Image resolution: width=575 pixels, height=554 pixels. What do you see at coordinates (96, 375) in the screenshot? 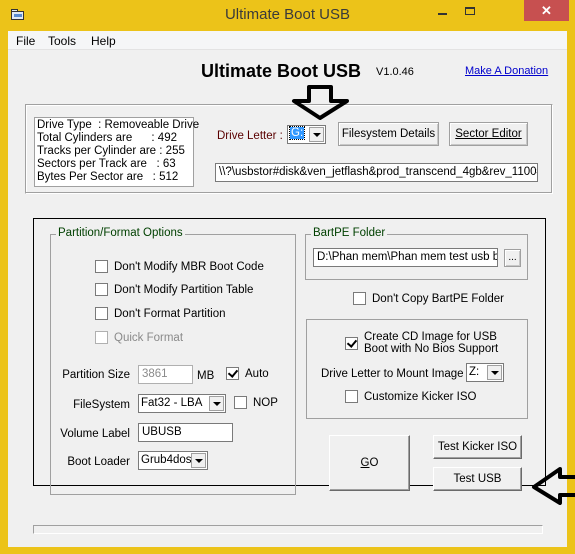
I see `partition-size-label: Partition Size` at bounding box center [96, 375].